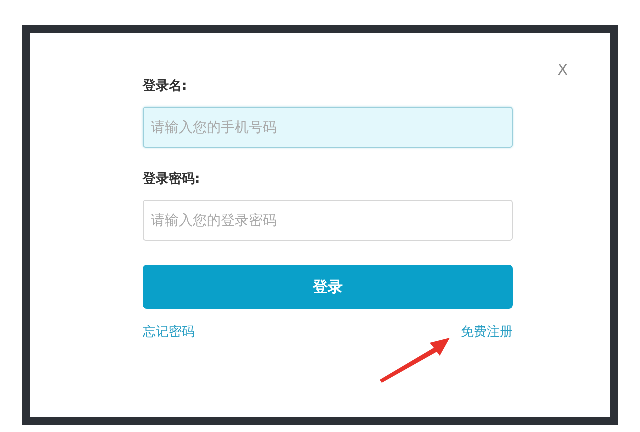 The height and width of the screenshot is (432, 640). I want to click on close-button: X, so click(563, 70).